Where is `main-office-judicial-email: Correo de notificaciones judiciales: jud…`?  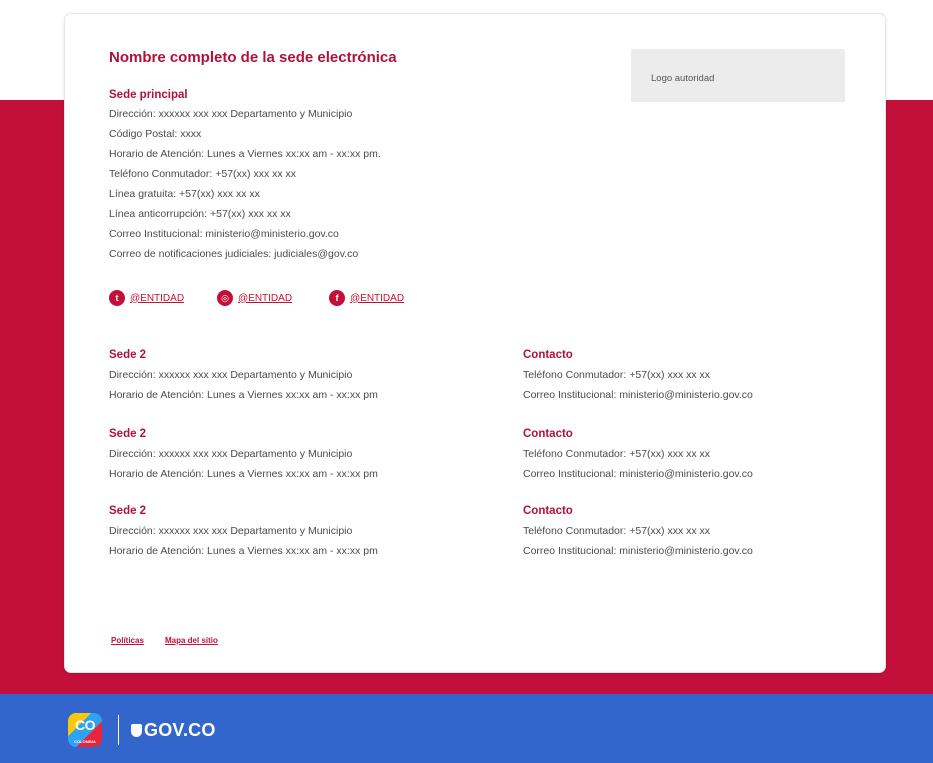
main-office-judicial-email: Correo de notificaciones judiciales: jud… is located at coordinates (234, 254).